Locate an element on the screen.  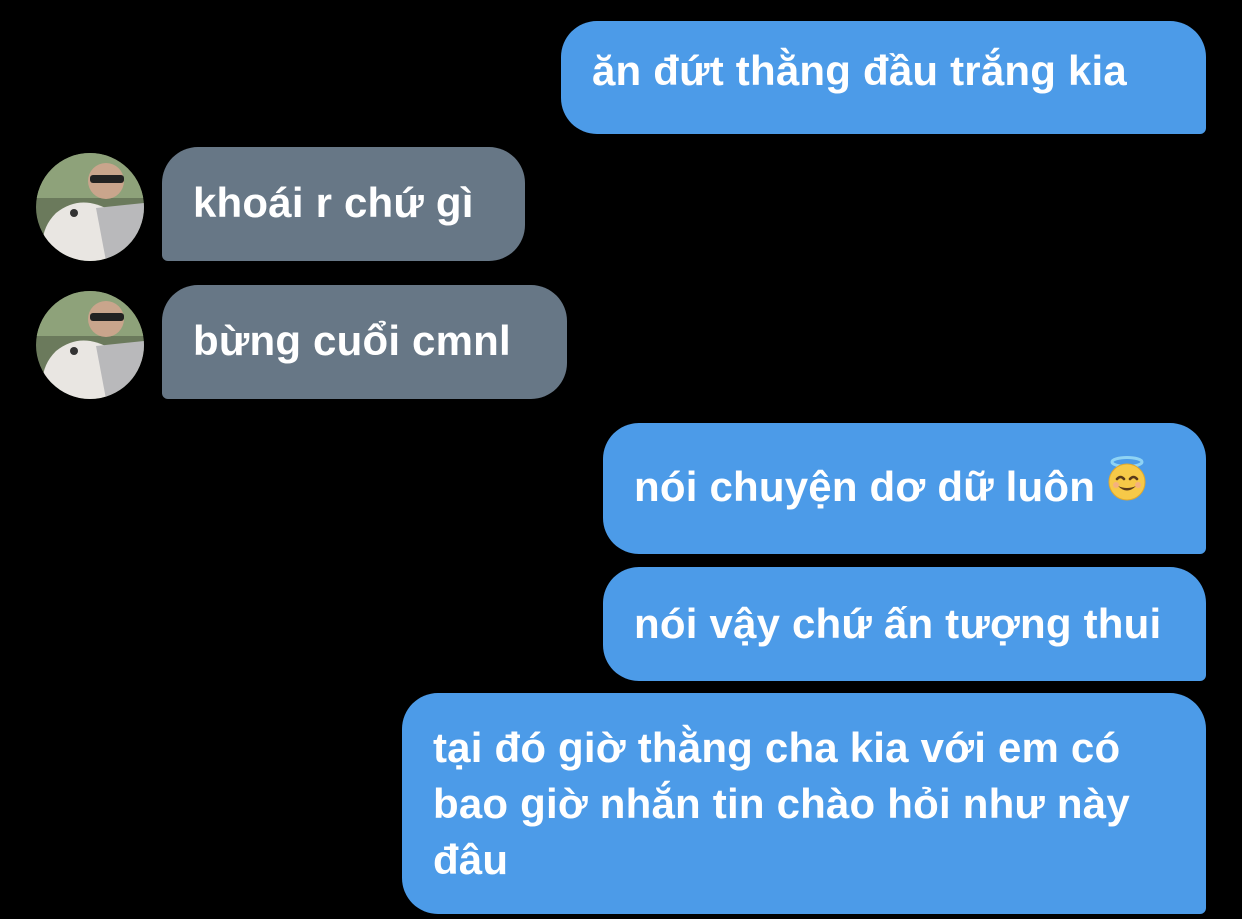
message-text: ăn đứt thằng đầu trắng kia is located at coordinates (859, 70).